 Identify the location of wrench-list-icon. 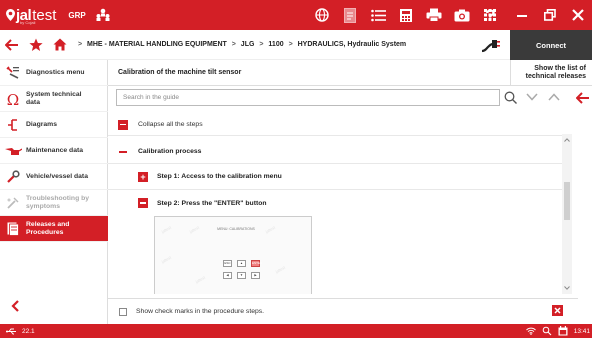
(13, 72).